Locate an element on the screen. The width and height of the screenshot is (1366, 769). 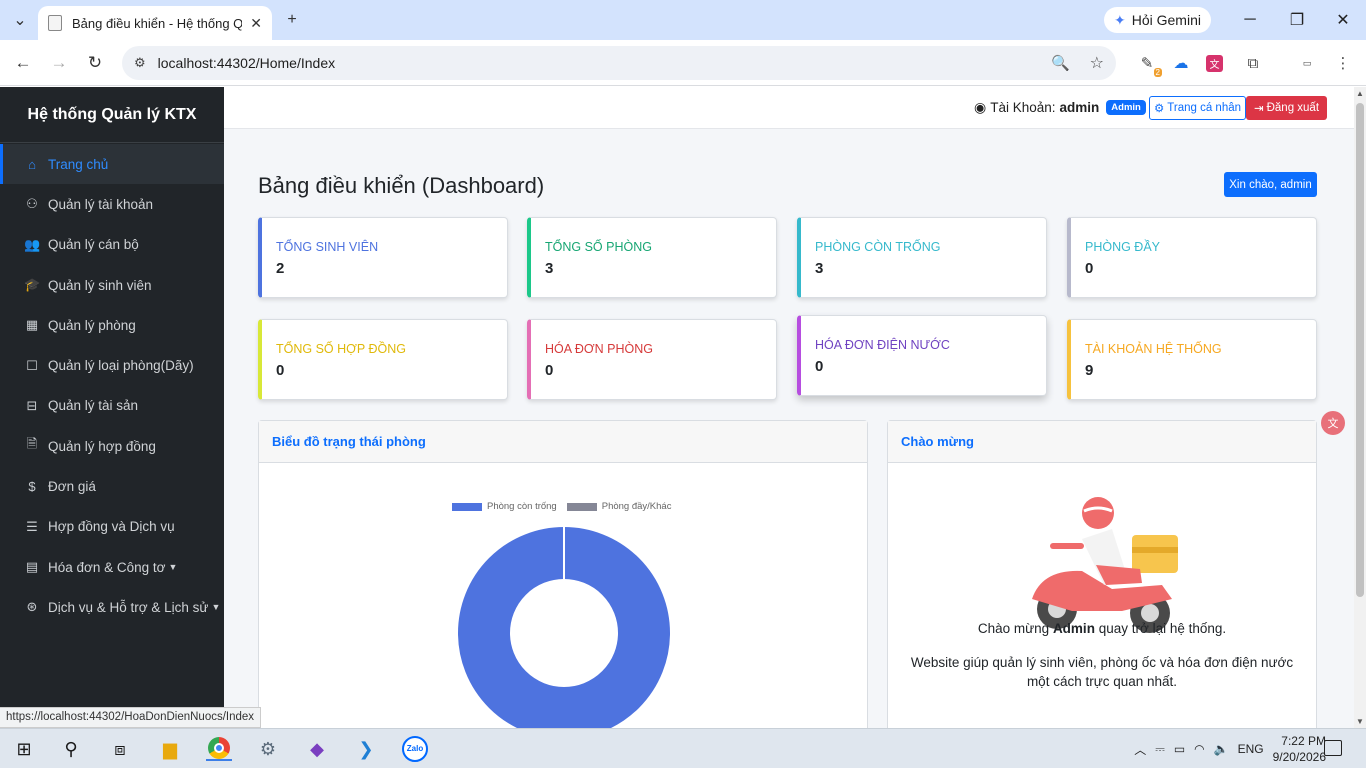
stat-card-full-rooms: PHÒNG ĐẦY 0 is located at coordinates (1192, 257).